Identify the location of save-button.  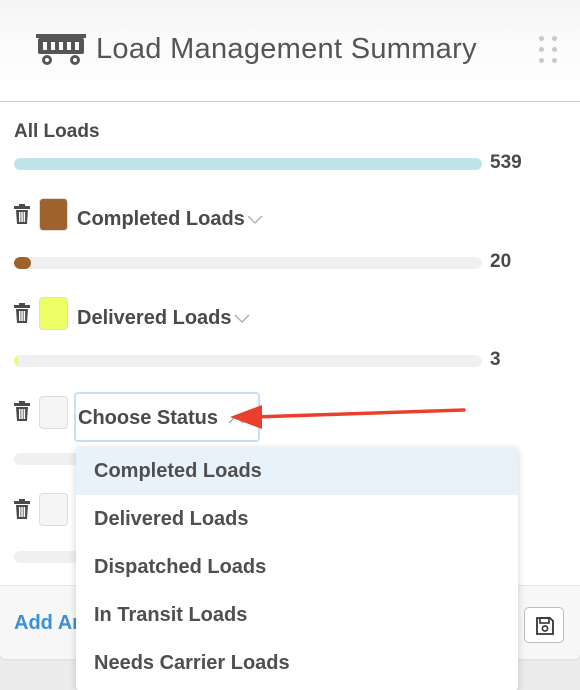
(544, 625).